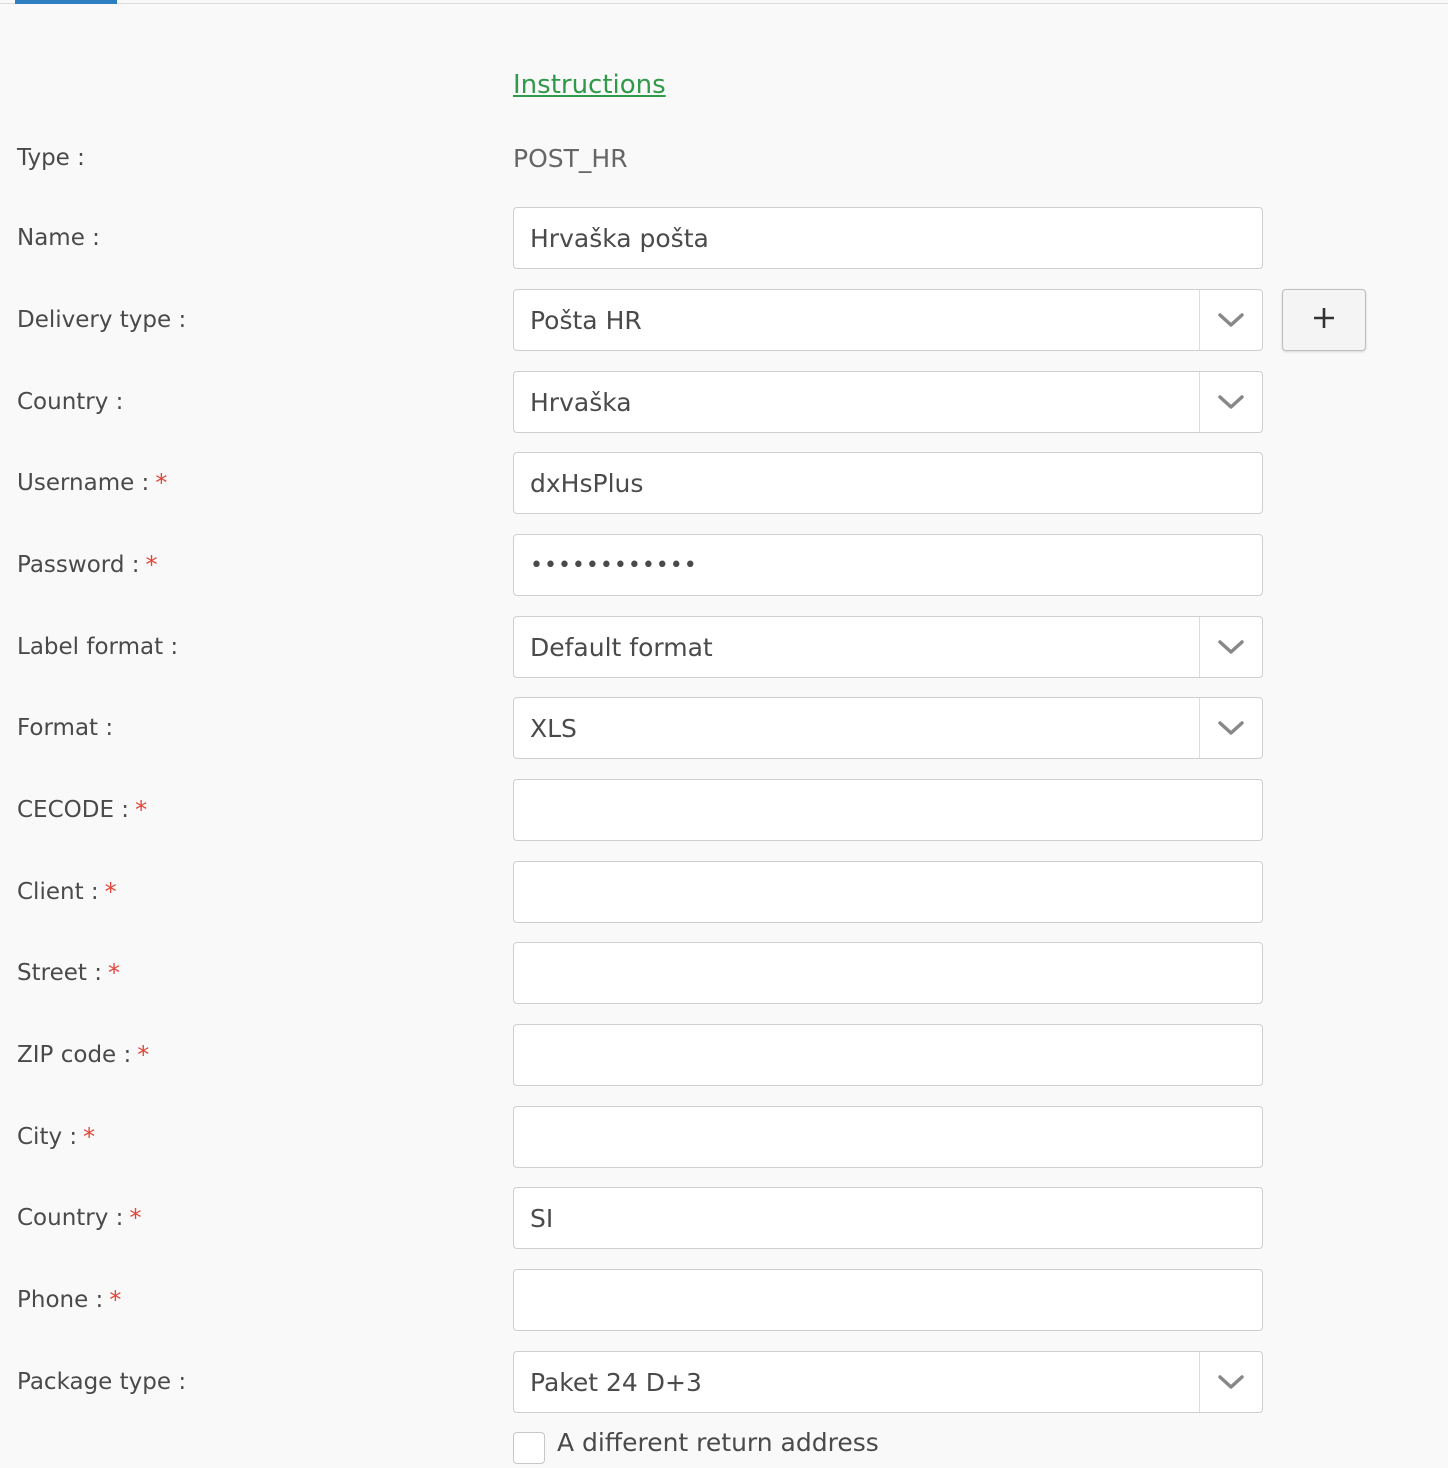 This screenshot has width=1448, height=1468. What do you see at coordinates (70, 402) in the screenshot?
I see `country-label: Country :` at bounding box center [70, 402].